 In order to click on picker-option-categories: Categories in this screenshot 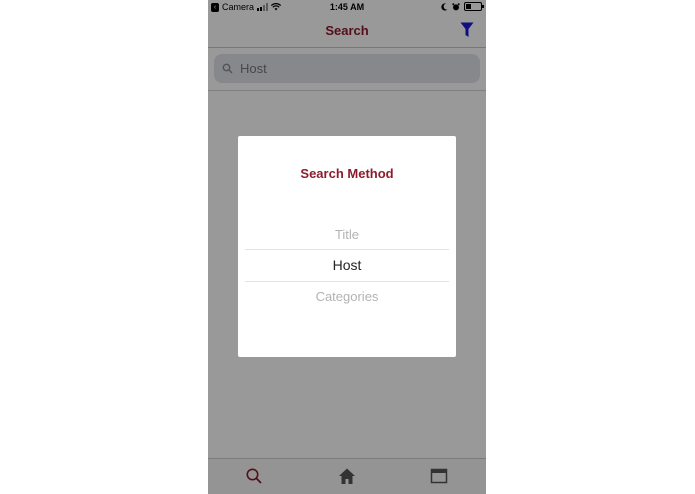, I will do `click(347, 296)`.